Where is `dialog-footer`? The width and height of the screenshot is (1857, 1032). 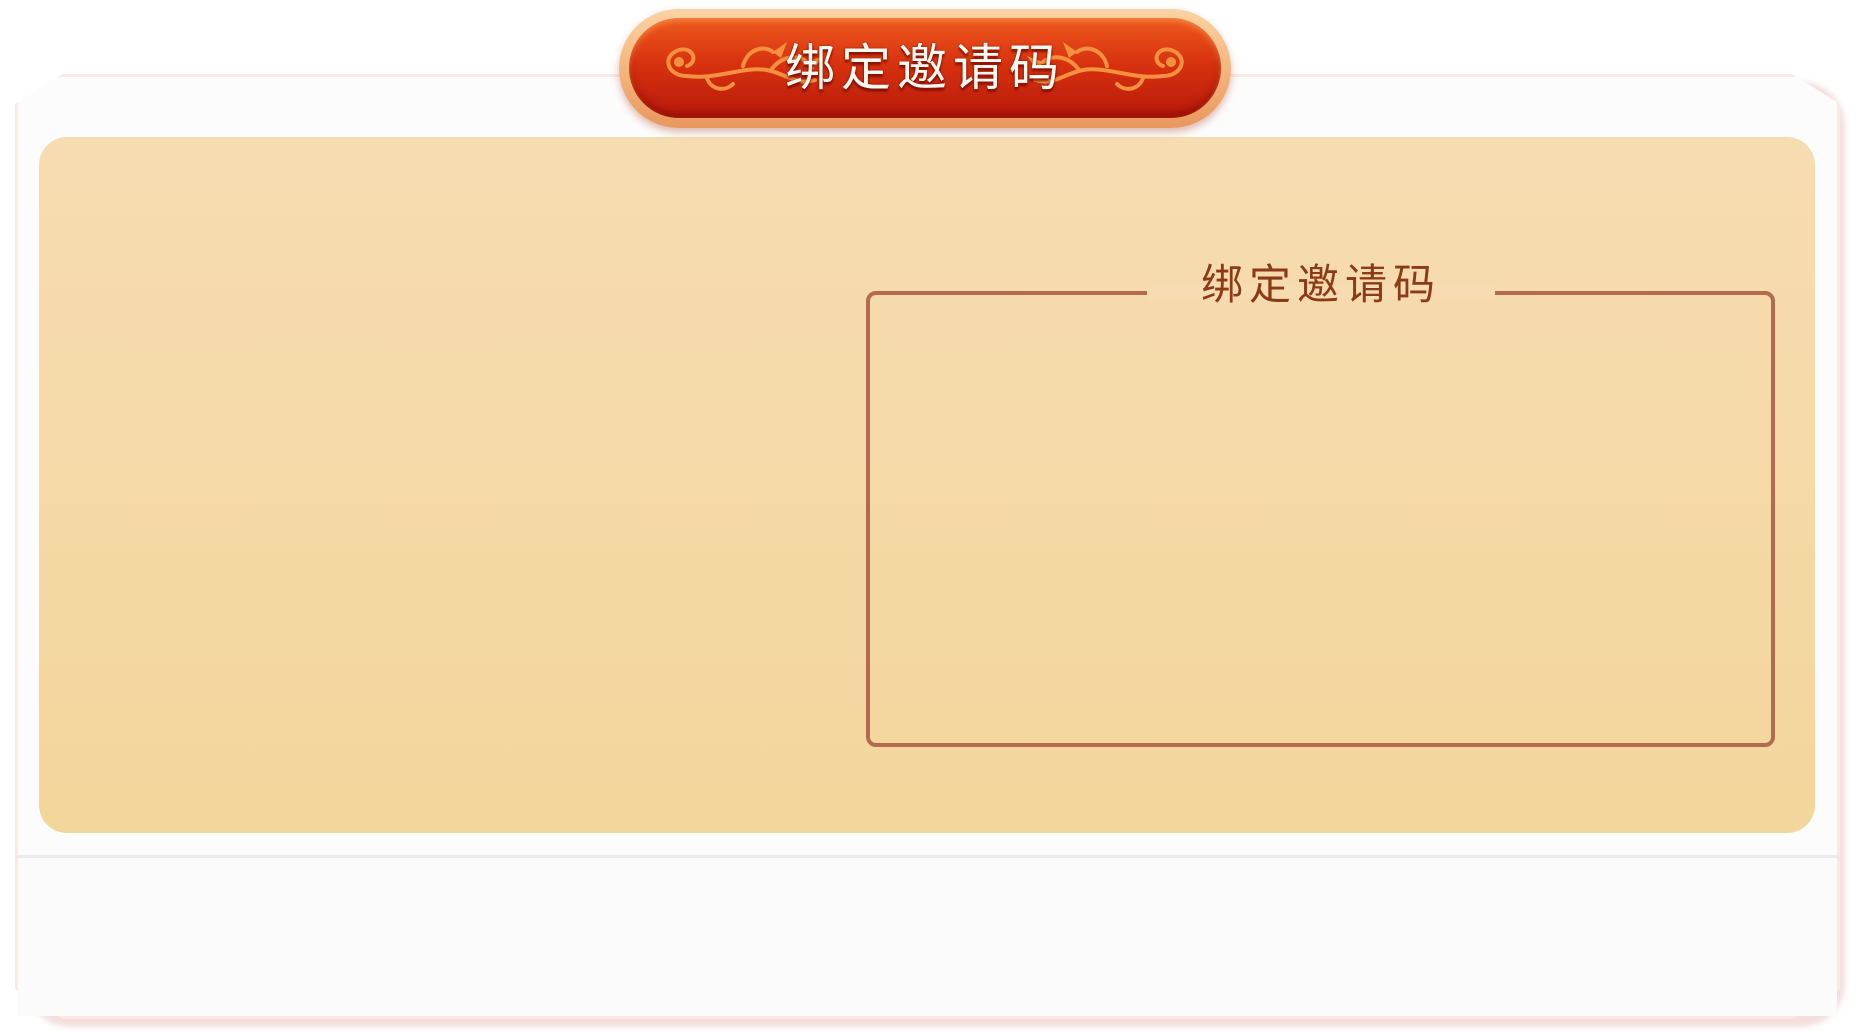 dialog-footer is located at coordinates (927, 937).